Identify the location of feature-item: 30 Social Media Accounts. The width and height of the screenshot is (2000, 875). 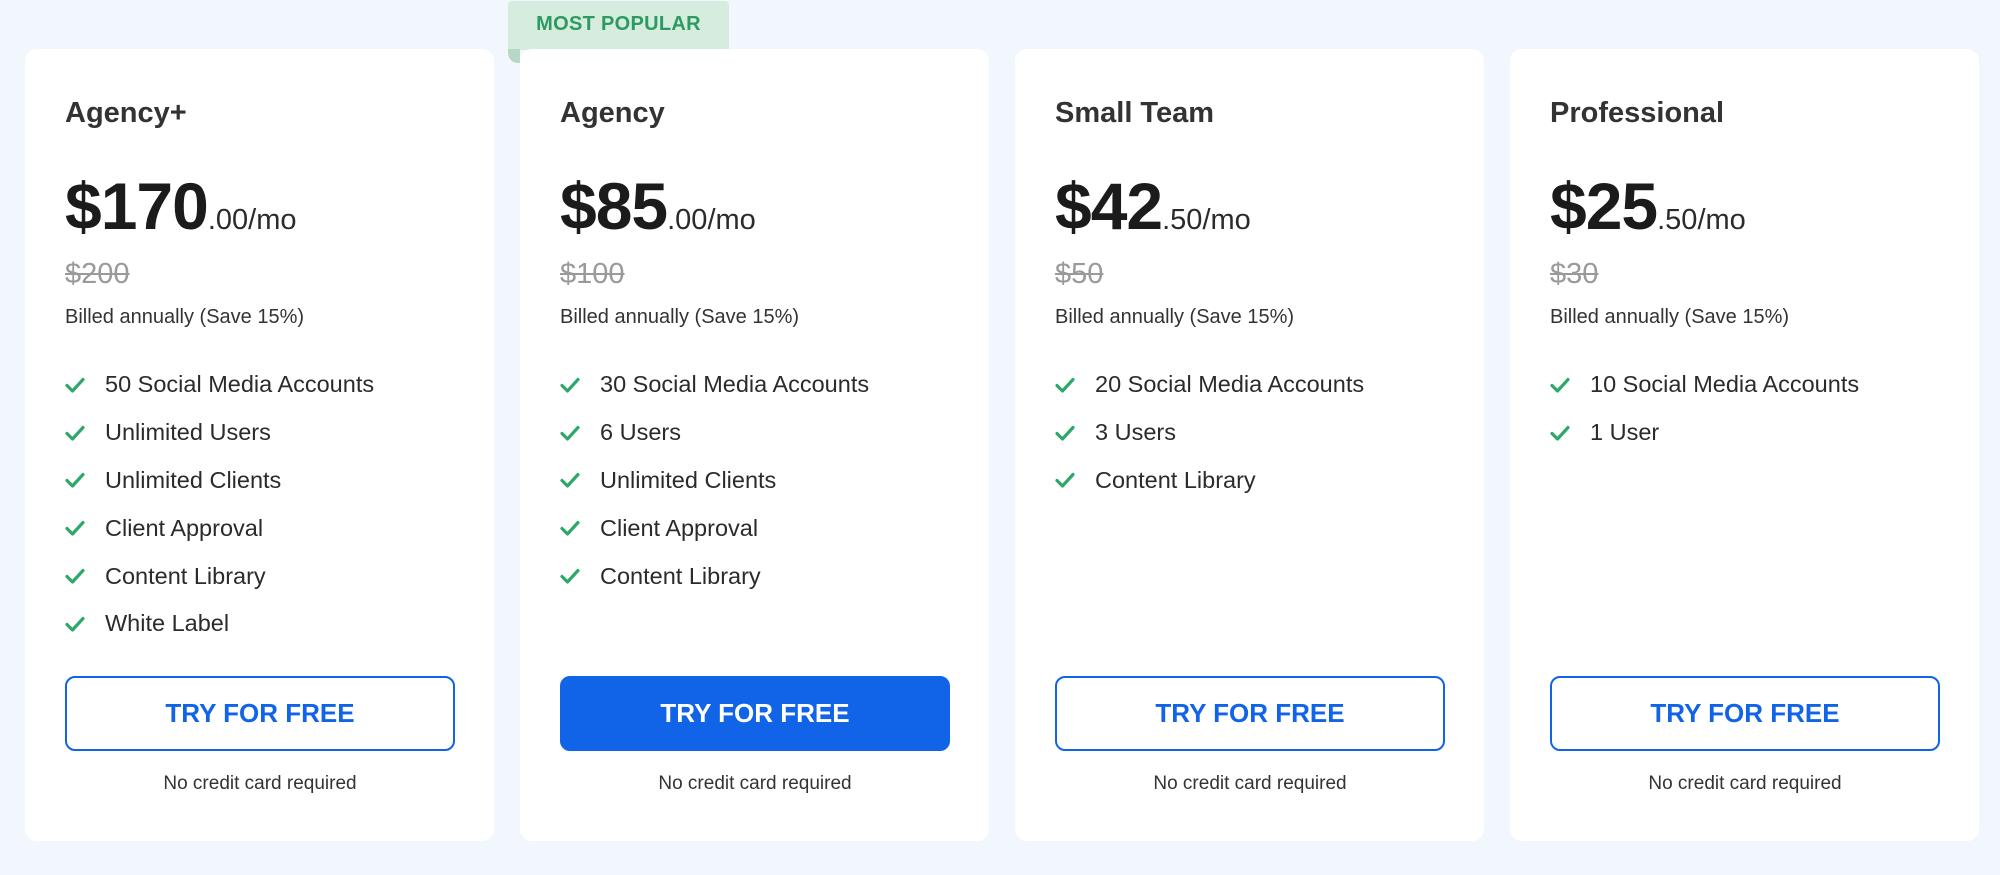
(714, 385).